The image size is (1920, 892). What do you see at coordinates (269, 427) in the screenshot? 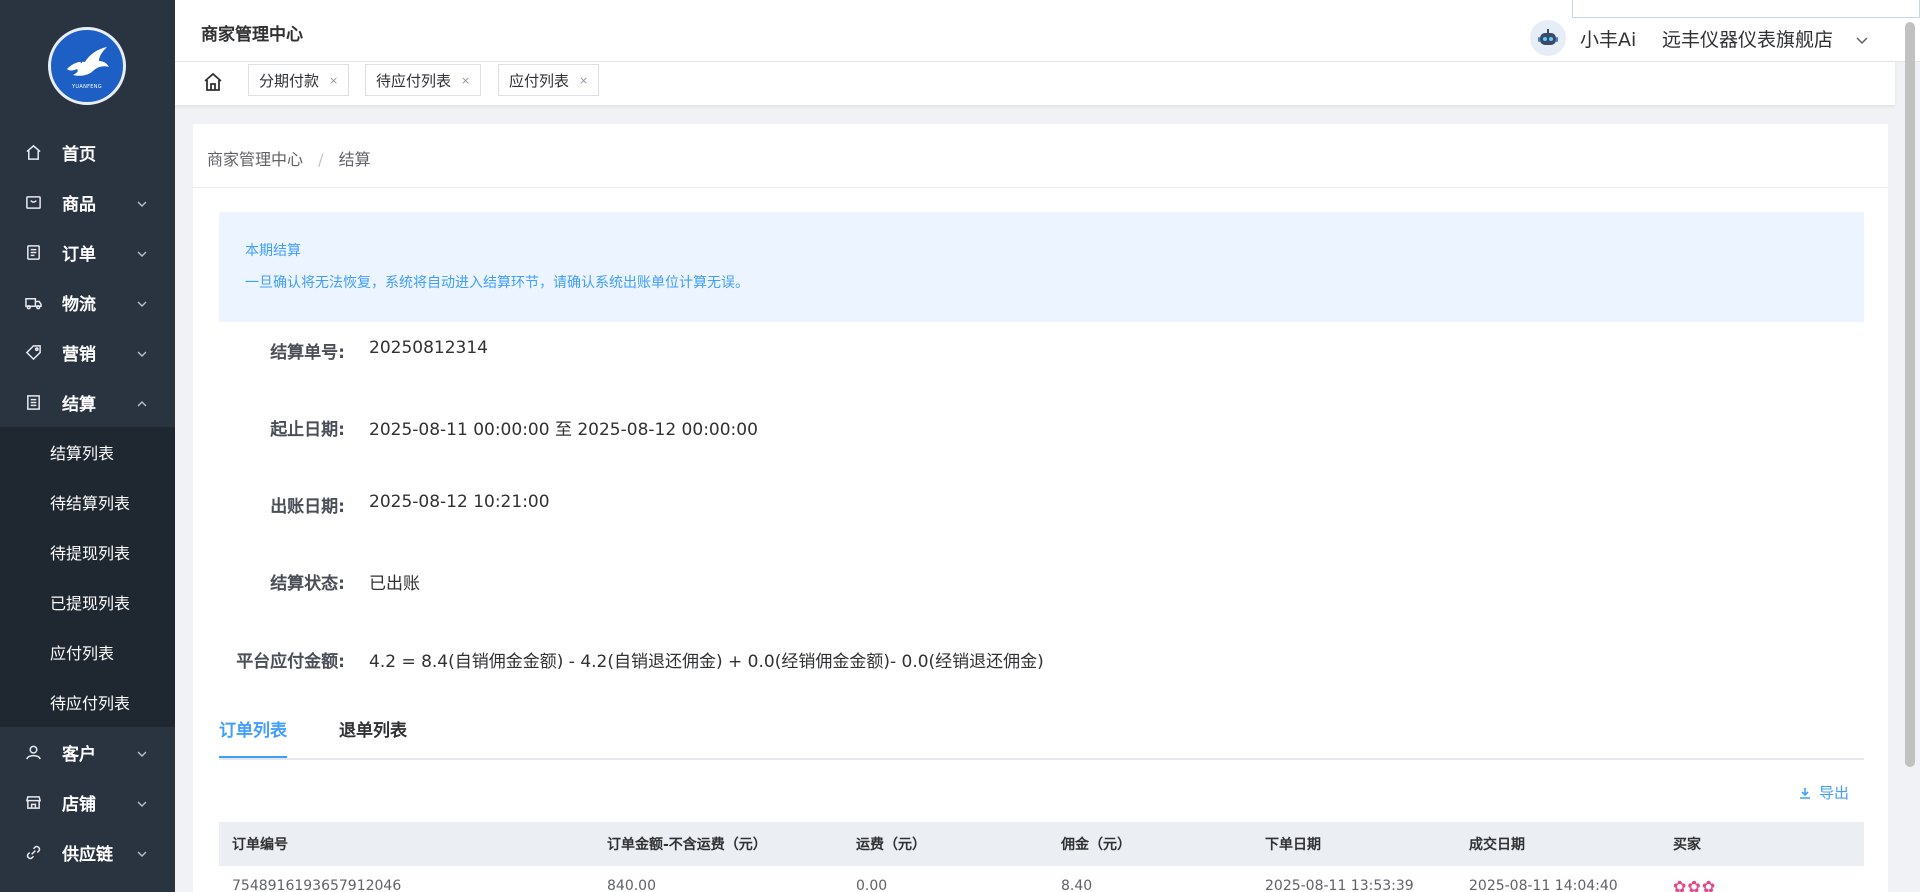
I see `period-row: 起止日期:` at bounding box center [269, 427].